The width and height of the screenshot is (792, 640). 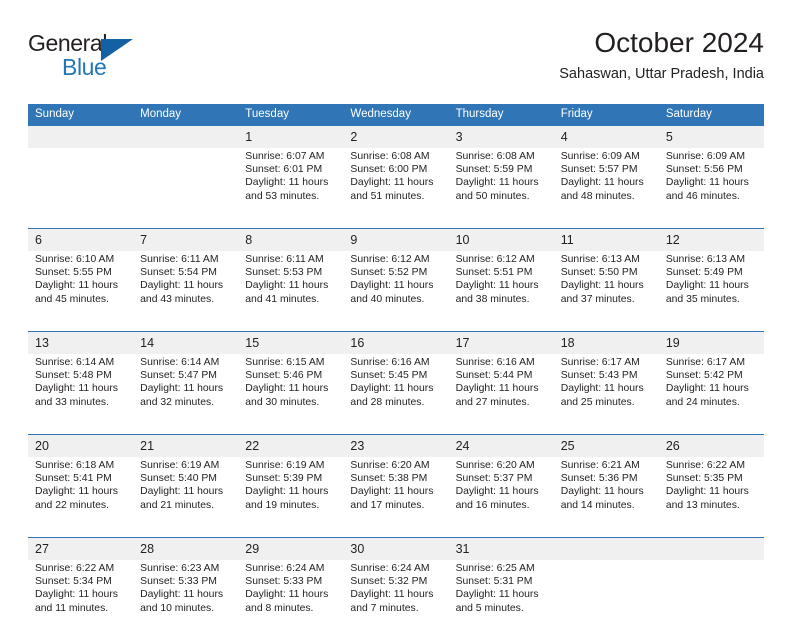 What do you see at coordinates (462, 446) in the screenshot?
I see `day-number: 24` at bounding box center [462, 446].